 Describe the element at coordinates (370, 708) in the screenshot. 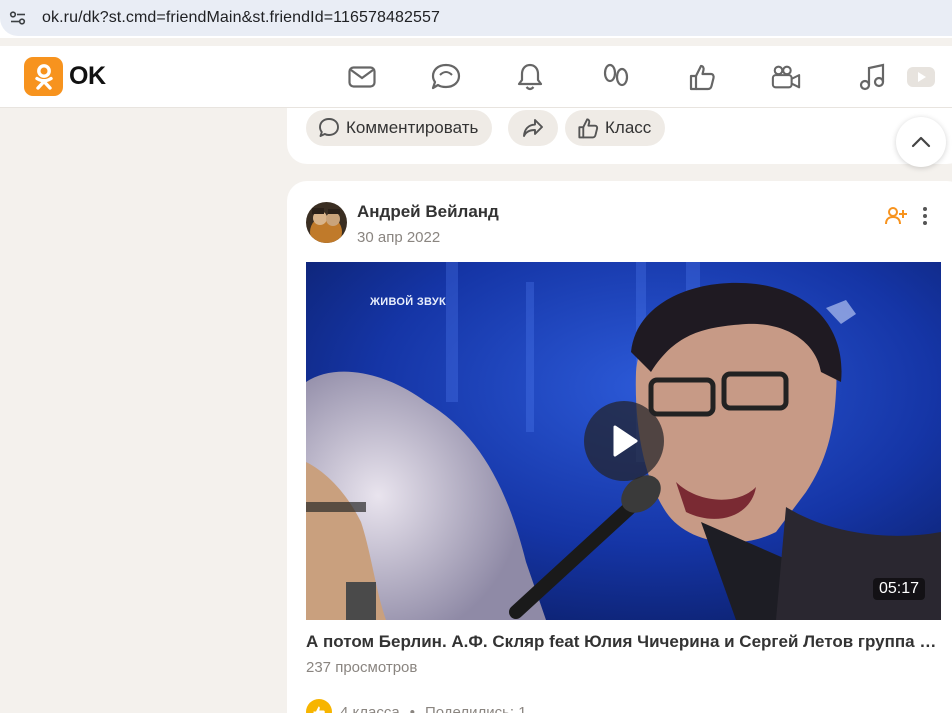

I see `likes-count: 4 класса` at that location.